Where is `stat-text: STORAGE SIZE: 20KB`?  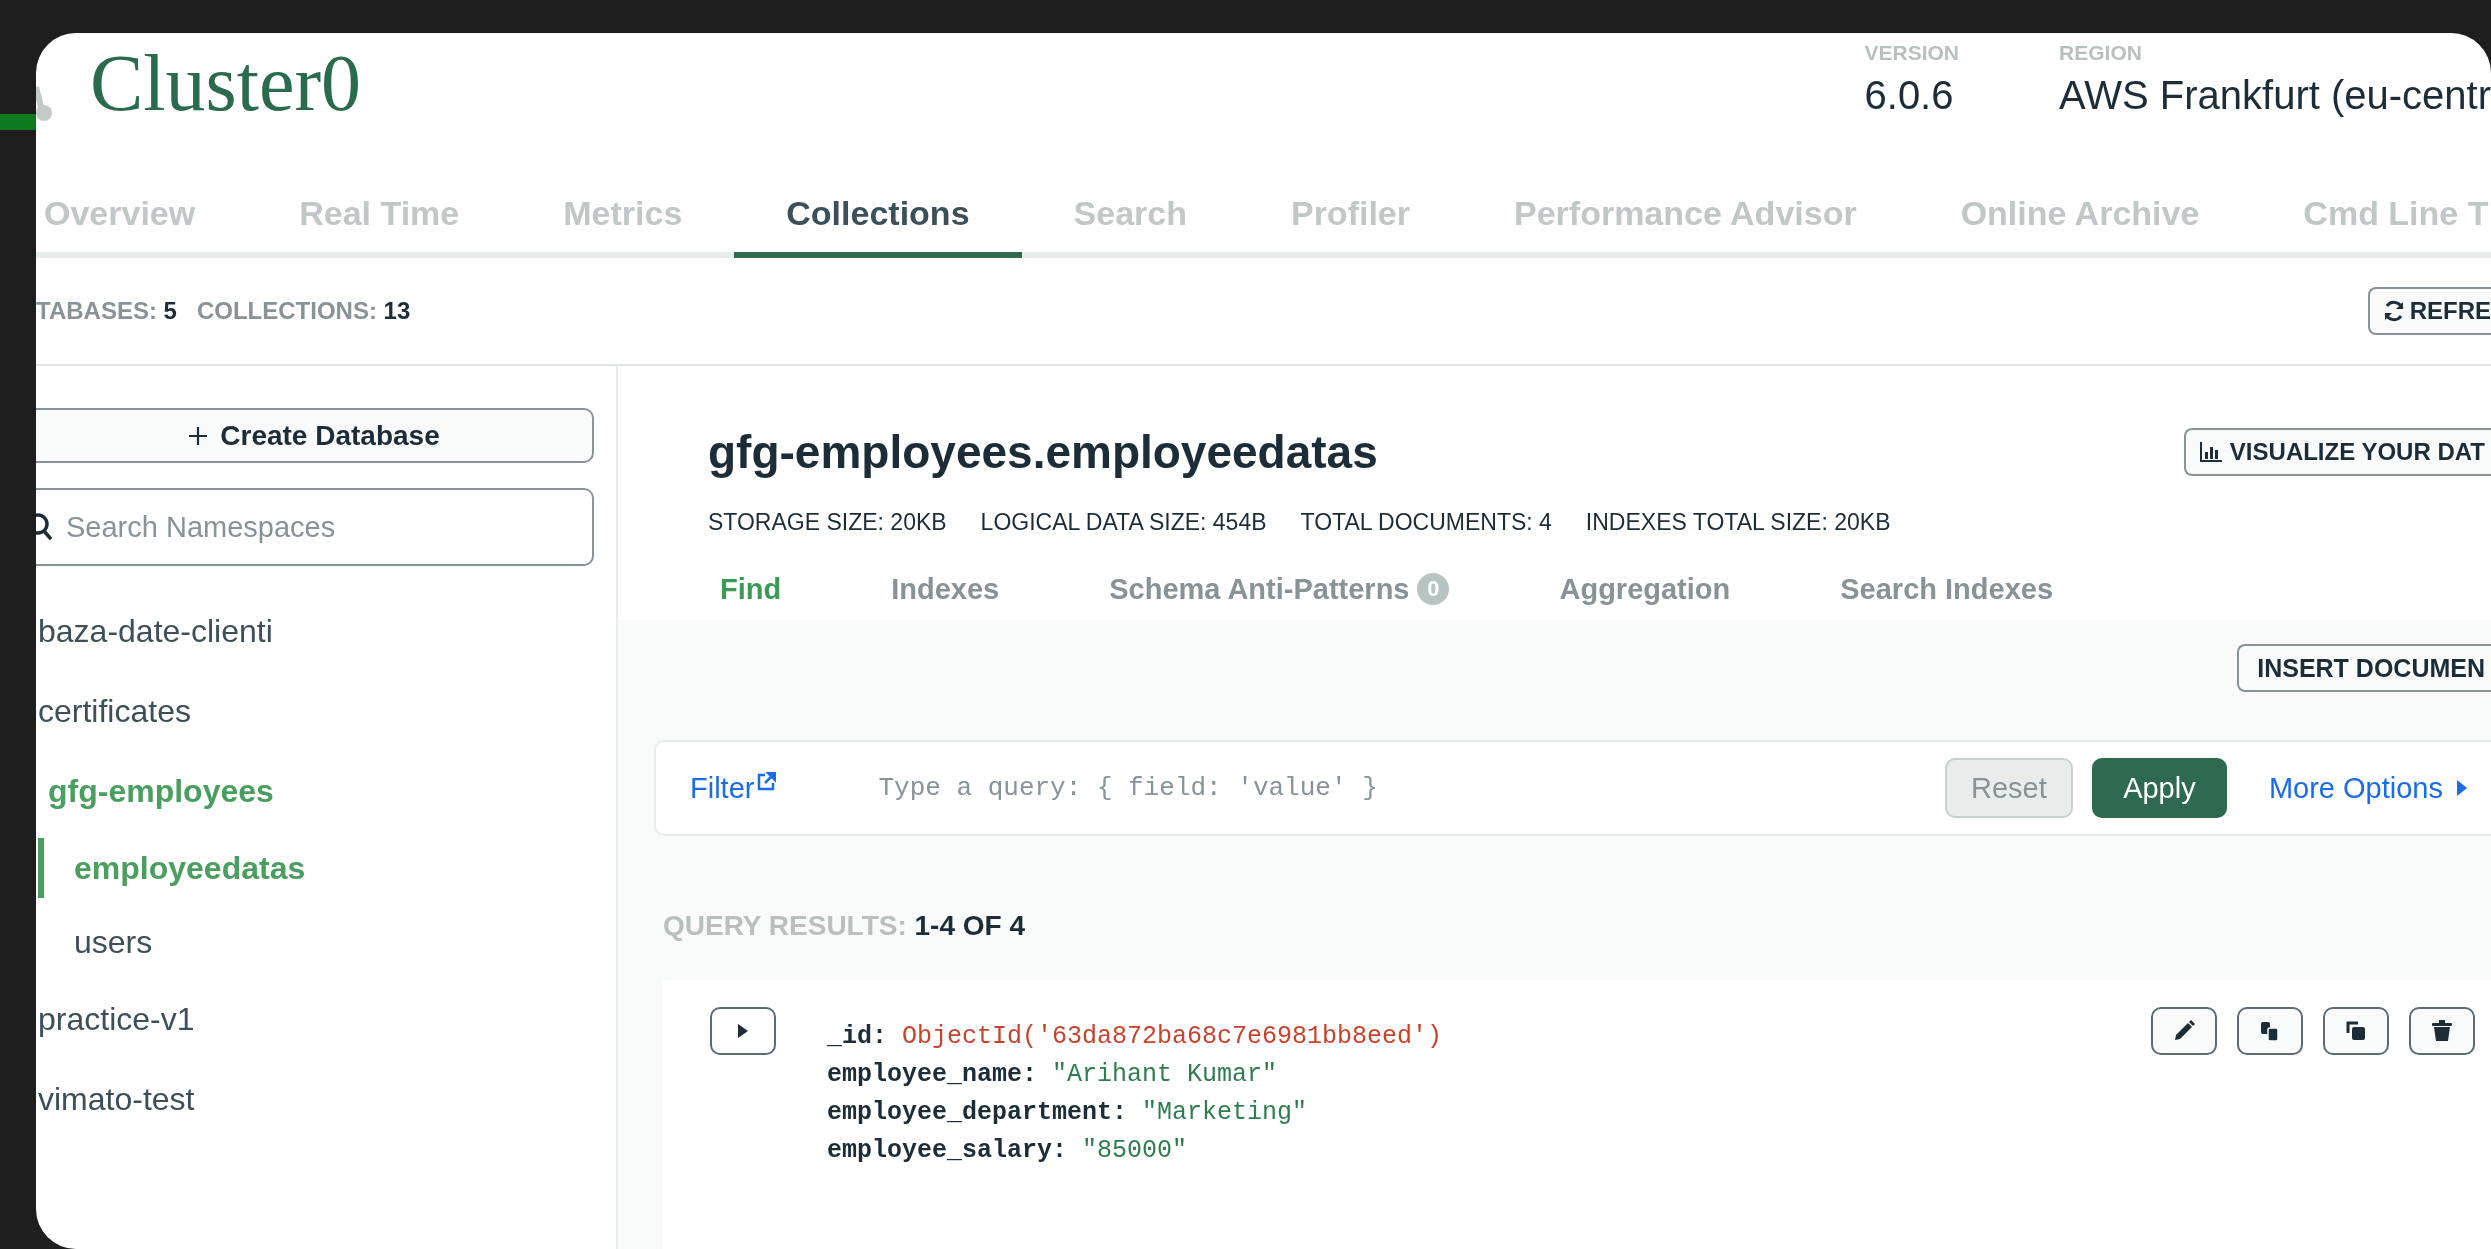 stat-text: STORAGE SIZE: 20KB is located at coordinates (827, 522).